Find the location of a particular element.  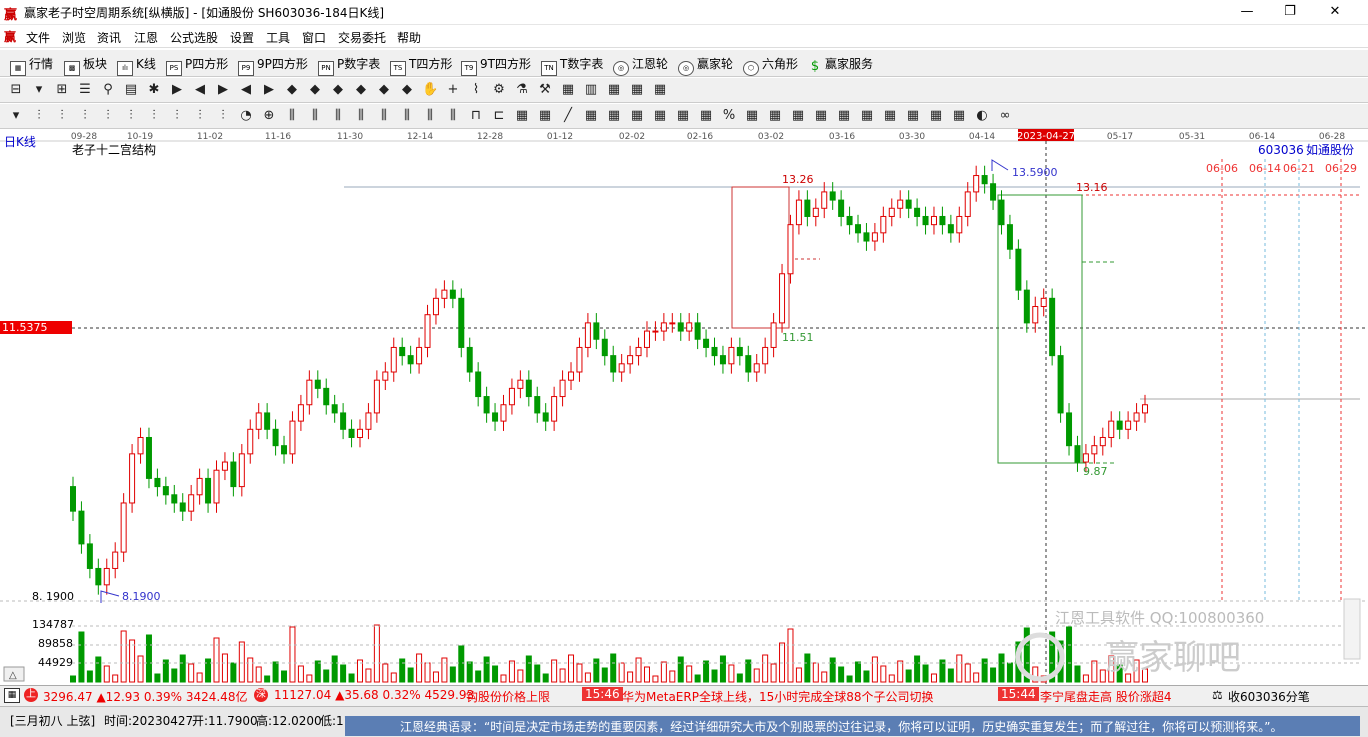

menu-tools: 工具 is located at coordinates (278, 37).